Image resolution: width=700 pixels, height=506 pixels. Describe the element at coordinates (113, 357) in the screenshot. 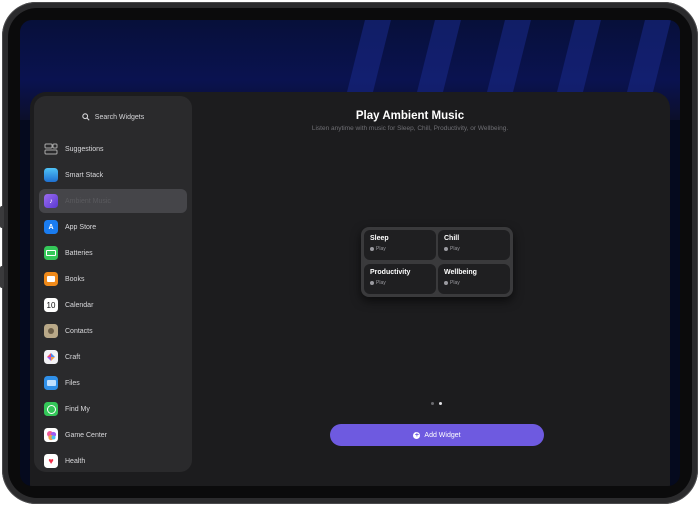

I see `sidebar-item-craft: Craft` at that location.